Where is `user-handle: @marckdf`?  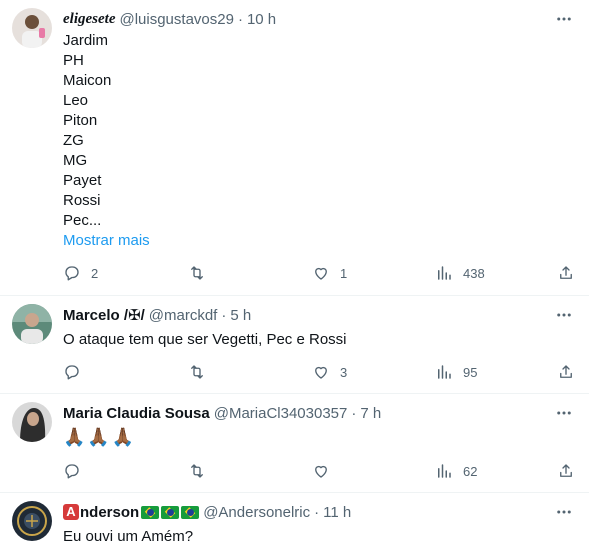
user-handle: @marckdf is located at coordinates (183, 315).